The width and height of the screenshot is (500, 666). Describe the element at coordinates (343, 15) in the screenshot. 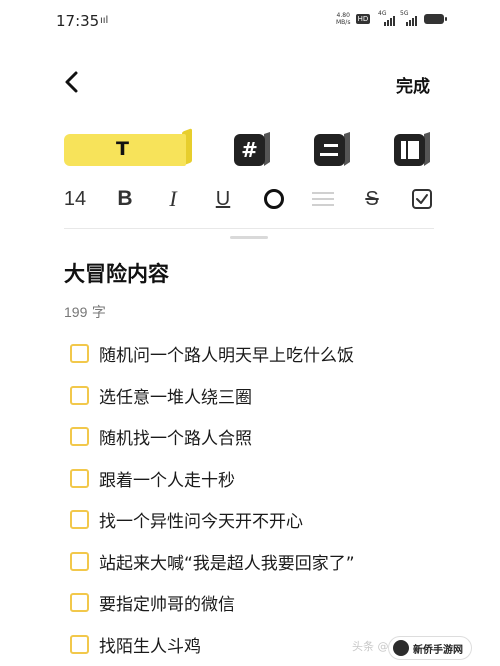

I see `network-speed-value: 4.80` at that location.